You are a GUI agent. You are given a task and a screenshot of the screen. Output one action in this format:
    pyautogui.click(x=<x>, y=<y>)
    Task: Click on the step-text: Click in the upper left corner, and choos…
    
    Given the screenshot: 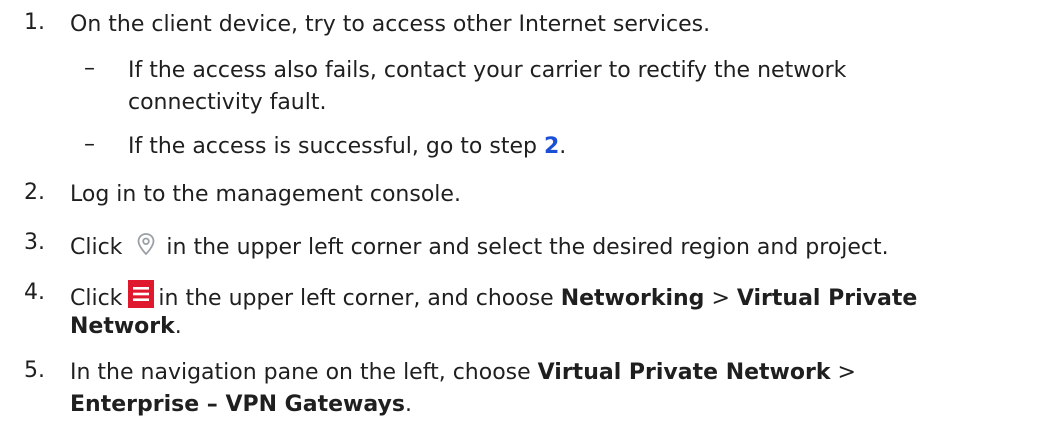 What is the action you would take?
    pyautogui.click(x=493, y=297)
    